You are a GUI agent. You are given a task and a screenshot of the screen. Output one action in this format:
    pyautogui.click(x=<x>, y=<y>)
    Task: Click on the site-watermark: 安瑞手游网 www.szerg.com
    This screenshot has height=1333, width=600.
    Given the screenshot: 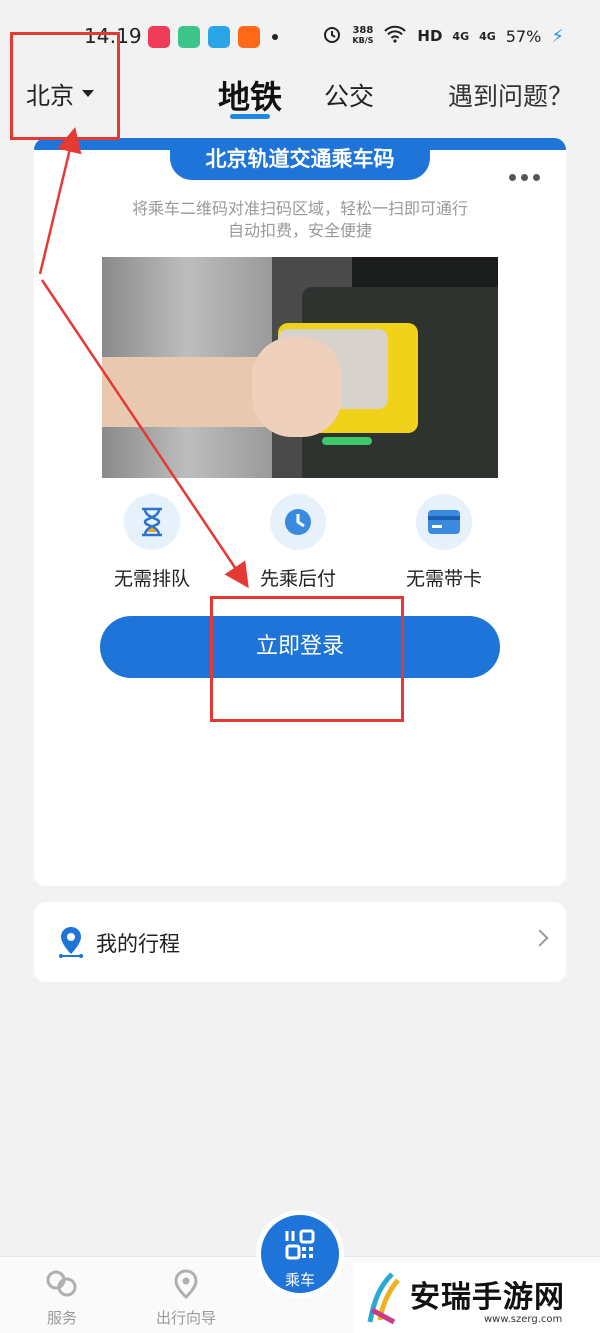 What is the action you would take?
    pyautogui.click(x=477, y=1297)
    